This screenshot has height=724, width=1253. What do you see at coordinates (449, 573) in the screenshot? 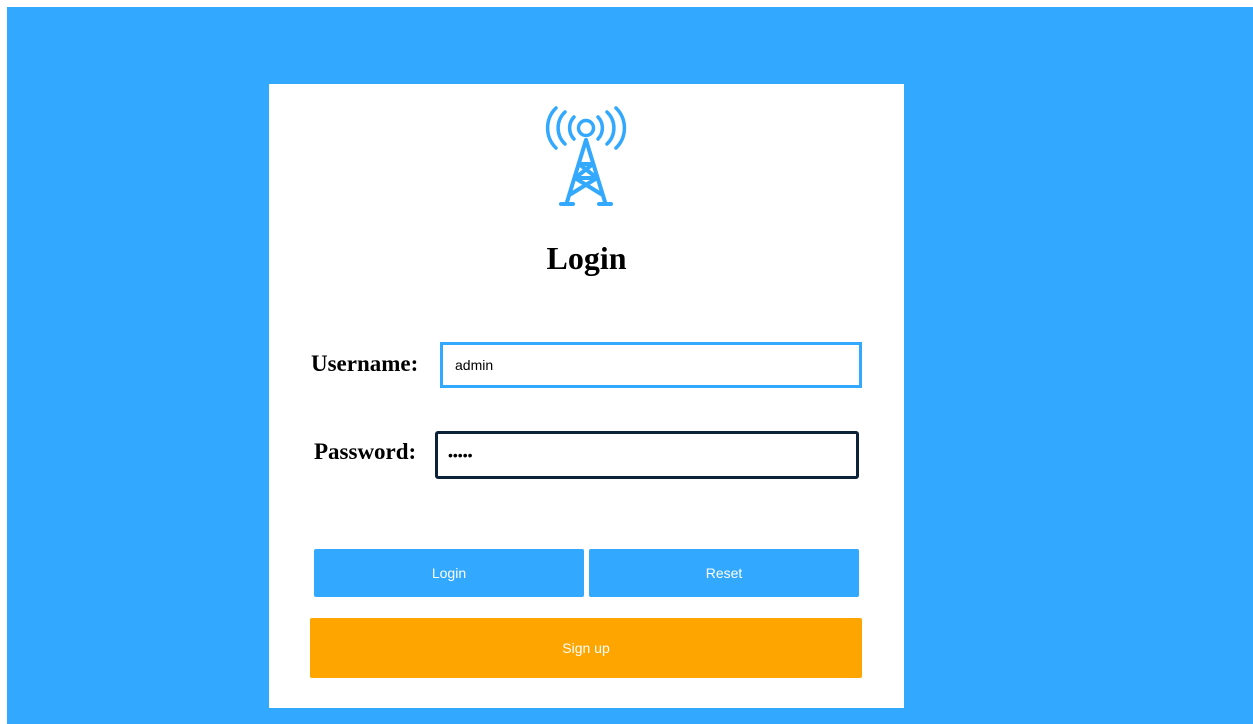
I see `login-button: Login` at bounding box center [449, 573].